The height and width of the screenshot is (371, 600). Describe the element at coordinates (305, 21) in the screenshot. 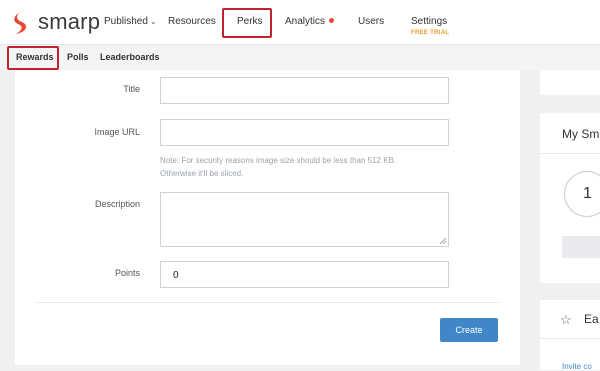

I see `nav-analytics-label: Analytics` at that location.